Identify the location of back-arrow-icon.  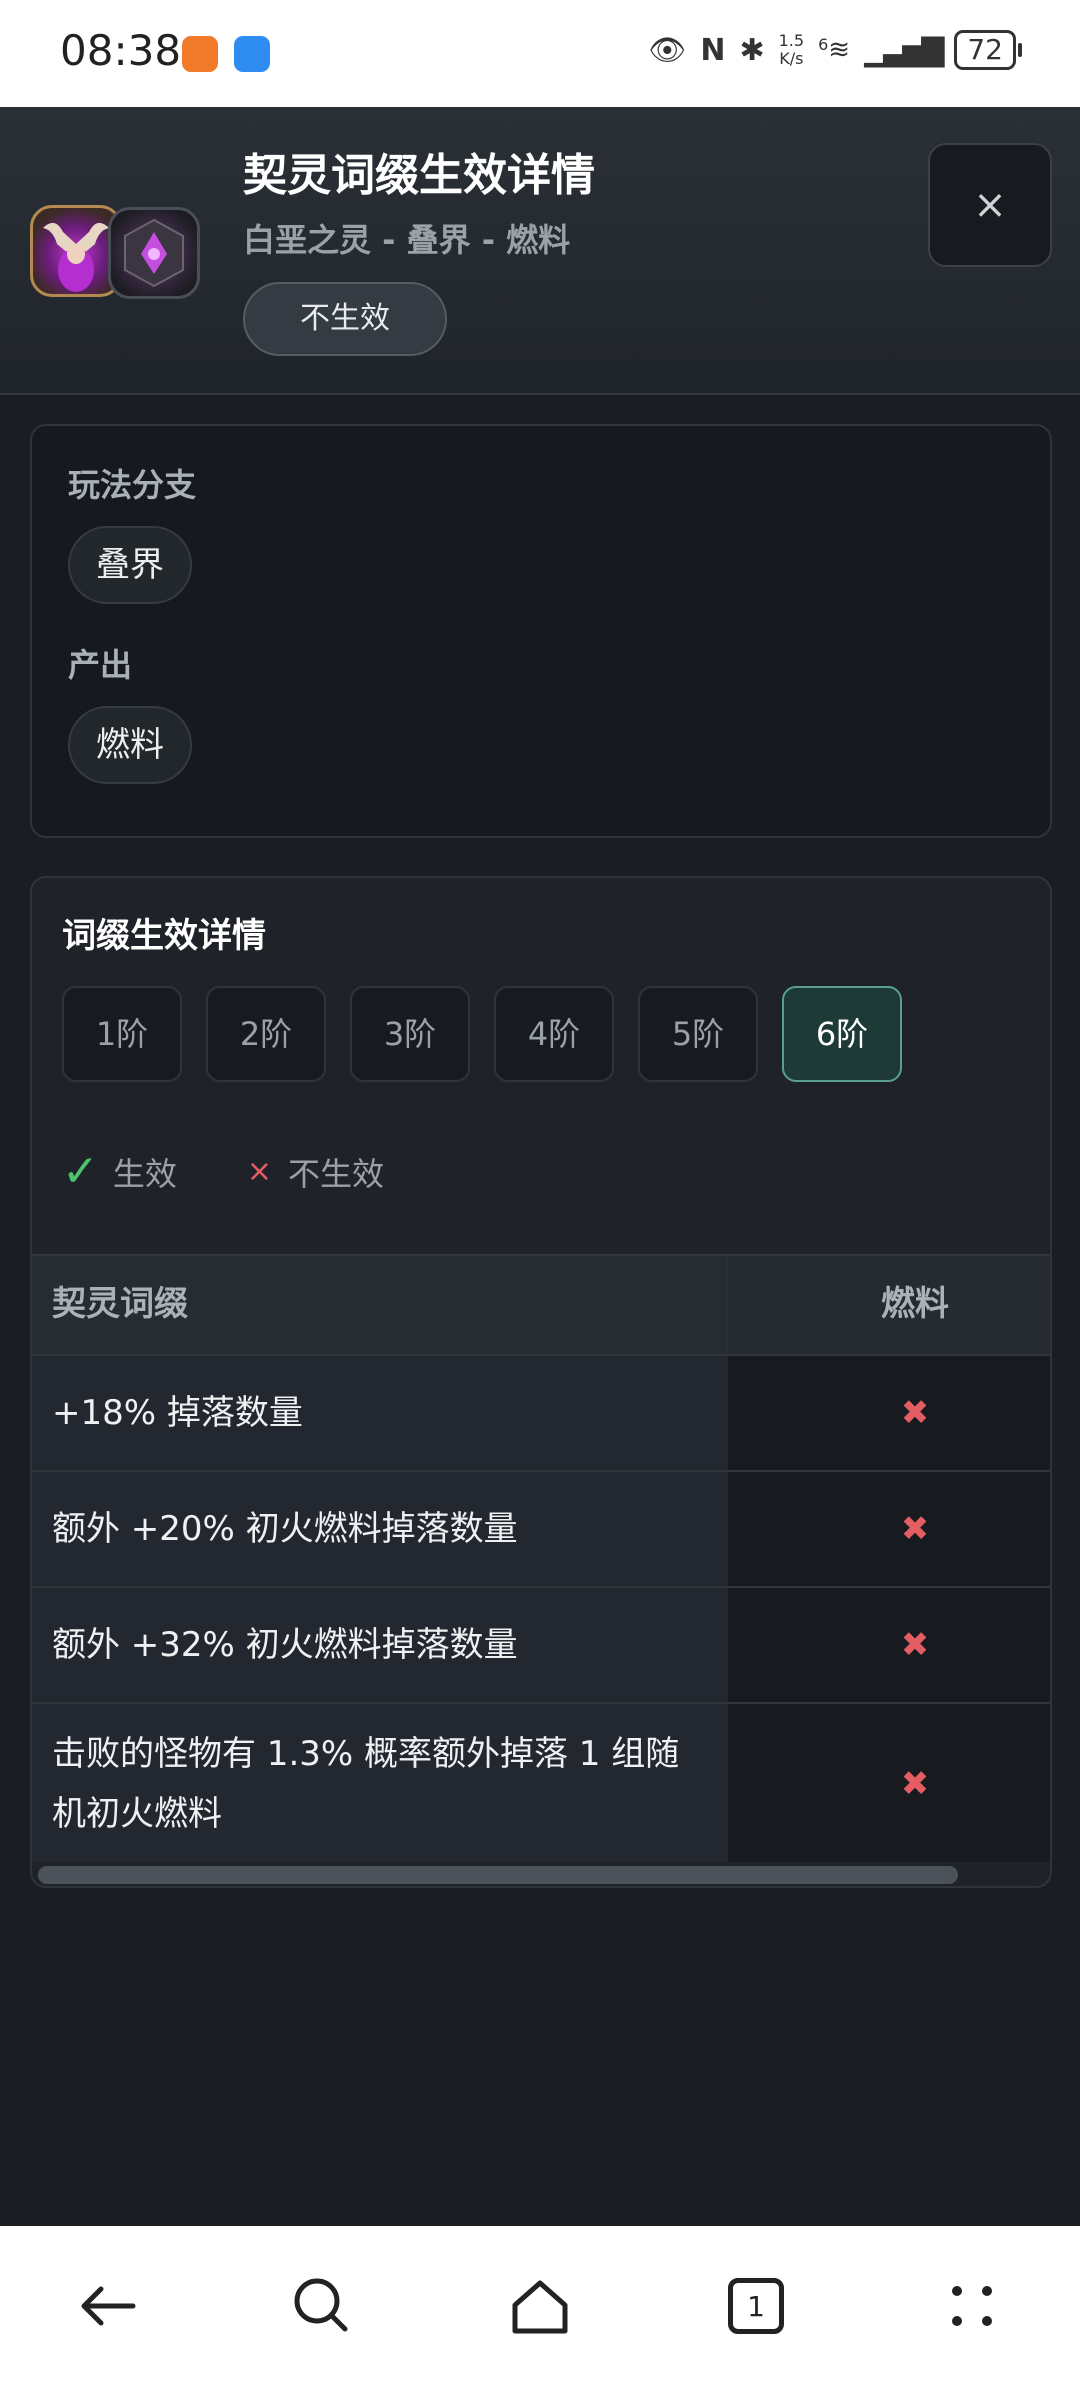
(108, 2306).